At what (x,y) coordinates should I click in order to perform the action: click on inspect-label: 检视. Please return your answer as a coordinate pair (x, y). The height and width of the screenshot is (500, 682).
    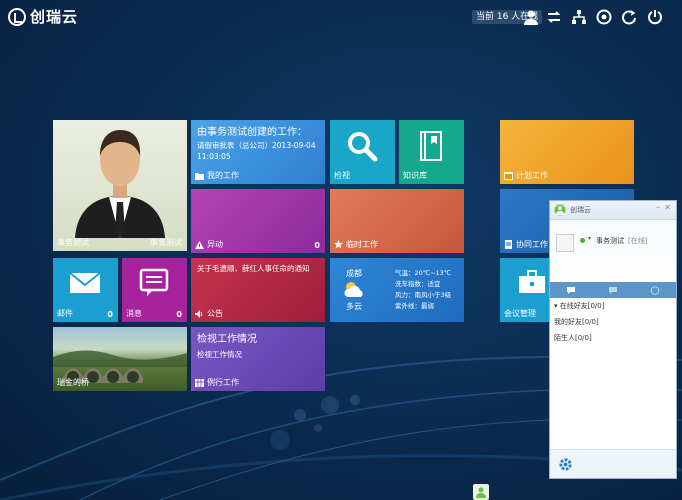
    Looking at the image, I should click on (342, 175).